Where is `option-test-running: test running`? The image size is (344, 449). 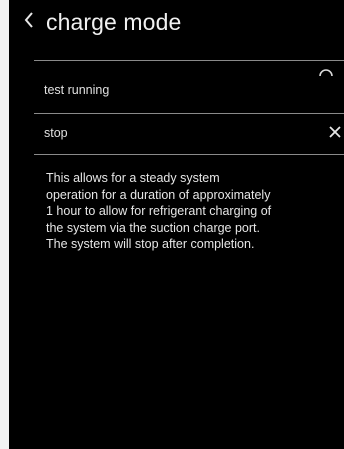
option-test-running: test running is located at coordinates (189, 88).